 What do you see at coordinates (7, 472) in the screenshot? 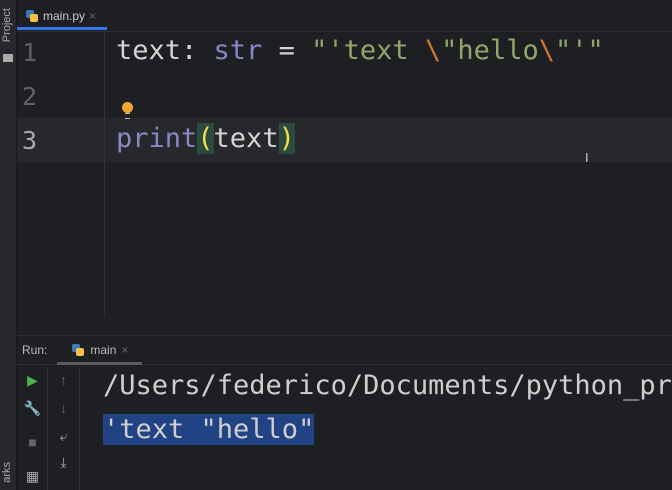
I see `bookmarks-tool-button: arks` at bounding box center [7, 472].